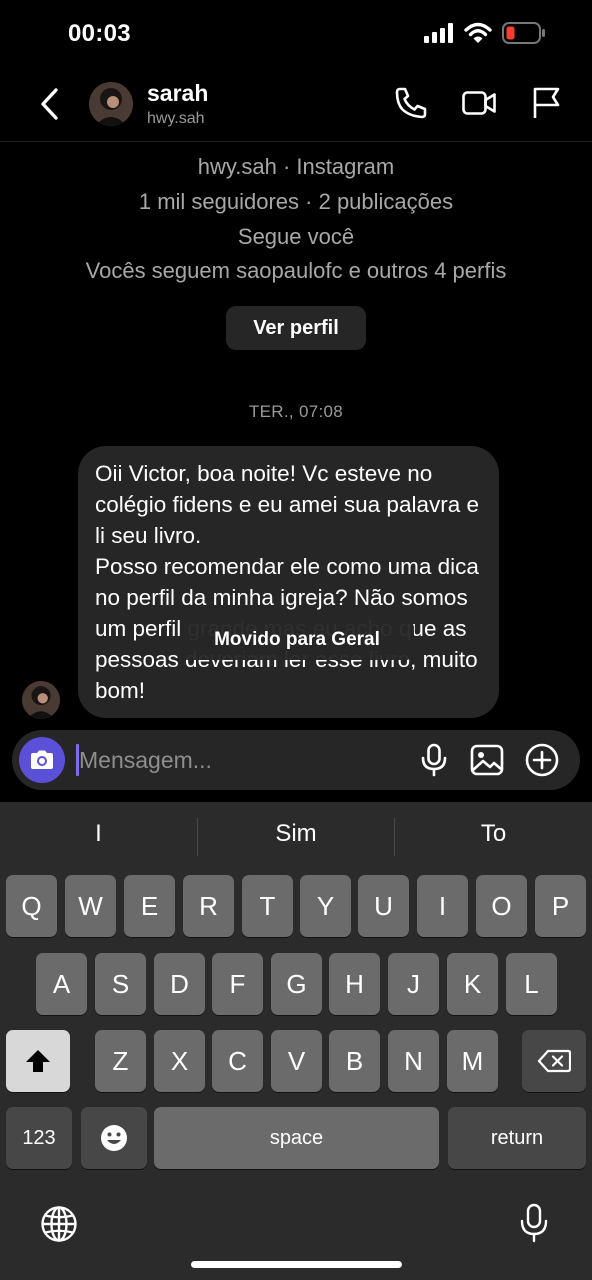 Image resolution: width=592 pixels, height=1280 pixels. Describe the element at coordinates (39, 1138) in the screenshot. I see `numbers-key: 123` at that location.